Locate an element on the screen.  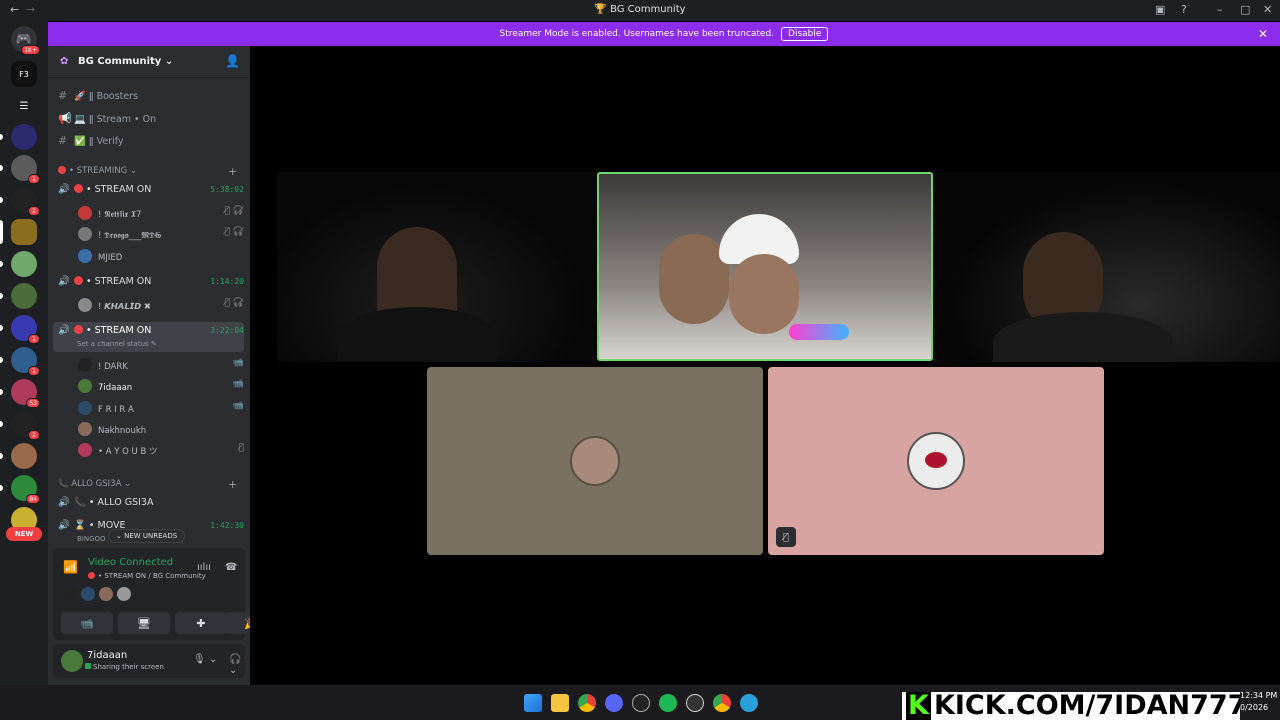
voice-user: MJIED is located at coordinates (161, 256).